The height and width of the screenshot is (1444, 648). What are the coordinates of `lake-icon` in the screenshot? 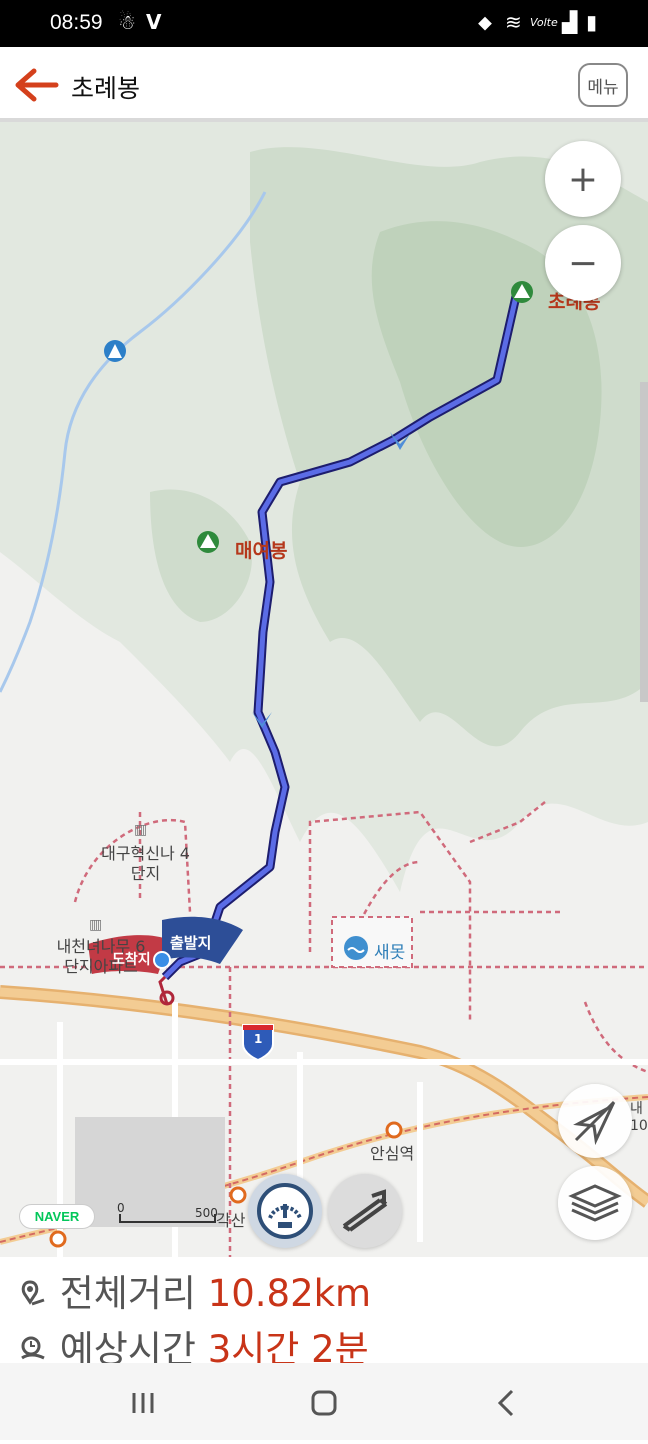 It's located at (356, 948).